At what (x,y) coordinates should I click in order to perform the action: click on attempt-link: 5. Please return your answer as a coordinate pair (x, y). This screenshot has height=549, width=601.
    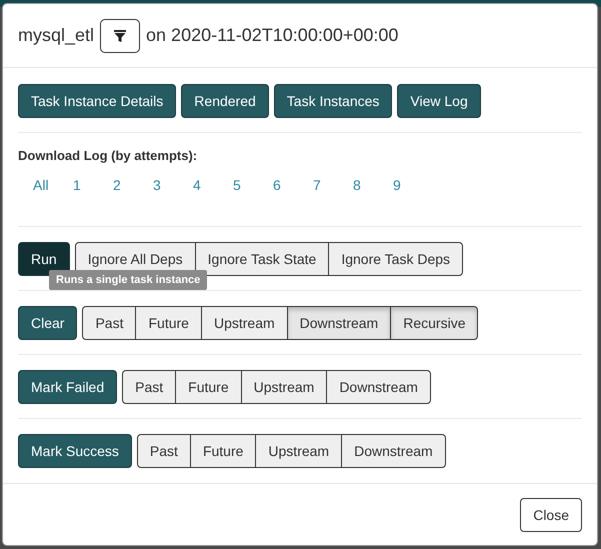
    Looking at the image, I should click on (253, 185).